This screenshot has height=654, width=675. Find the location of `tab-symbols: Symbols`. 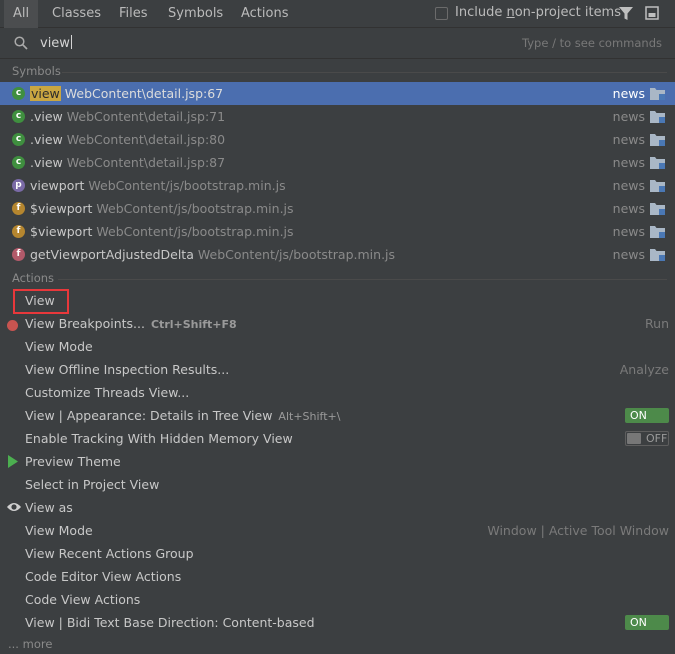

tab-symbols: Symbols is located at coordinates (195, 14).